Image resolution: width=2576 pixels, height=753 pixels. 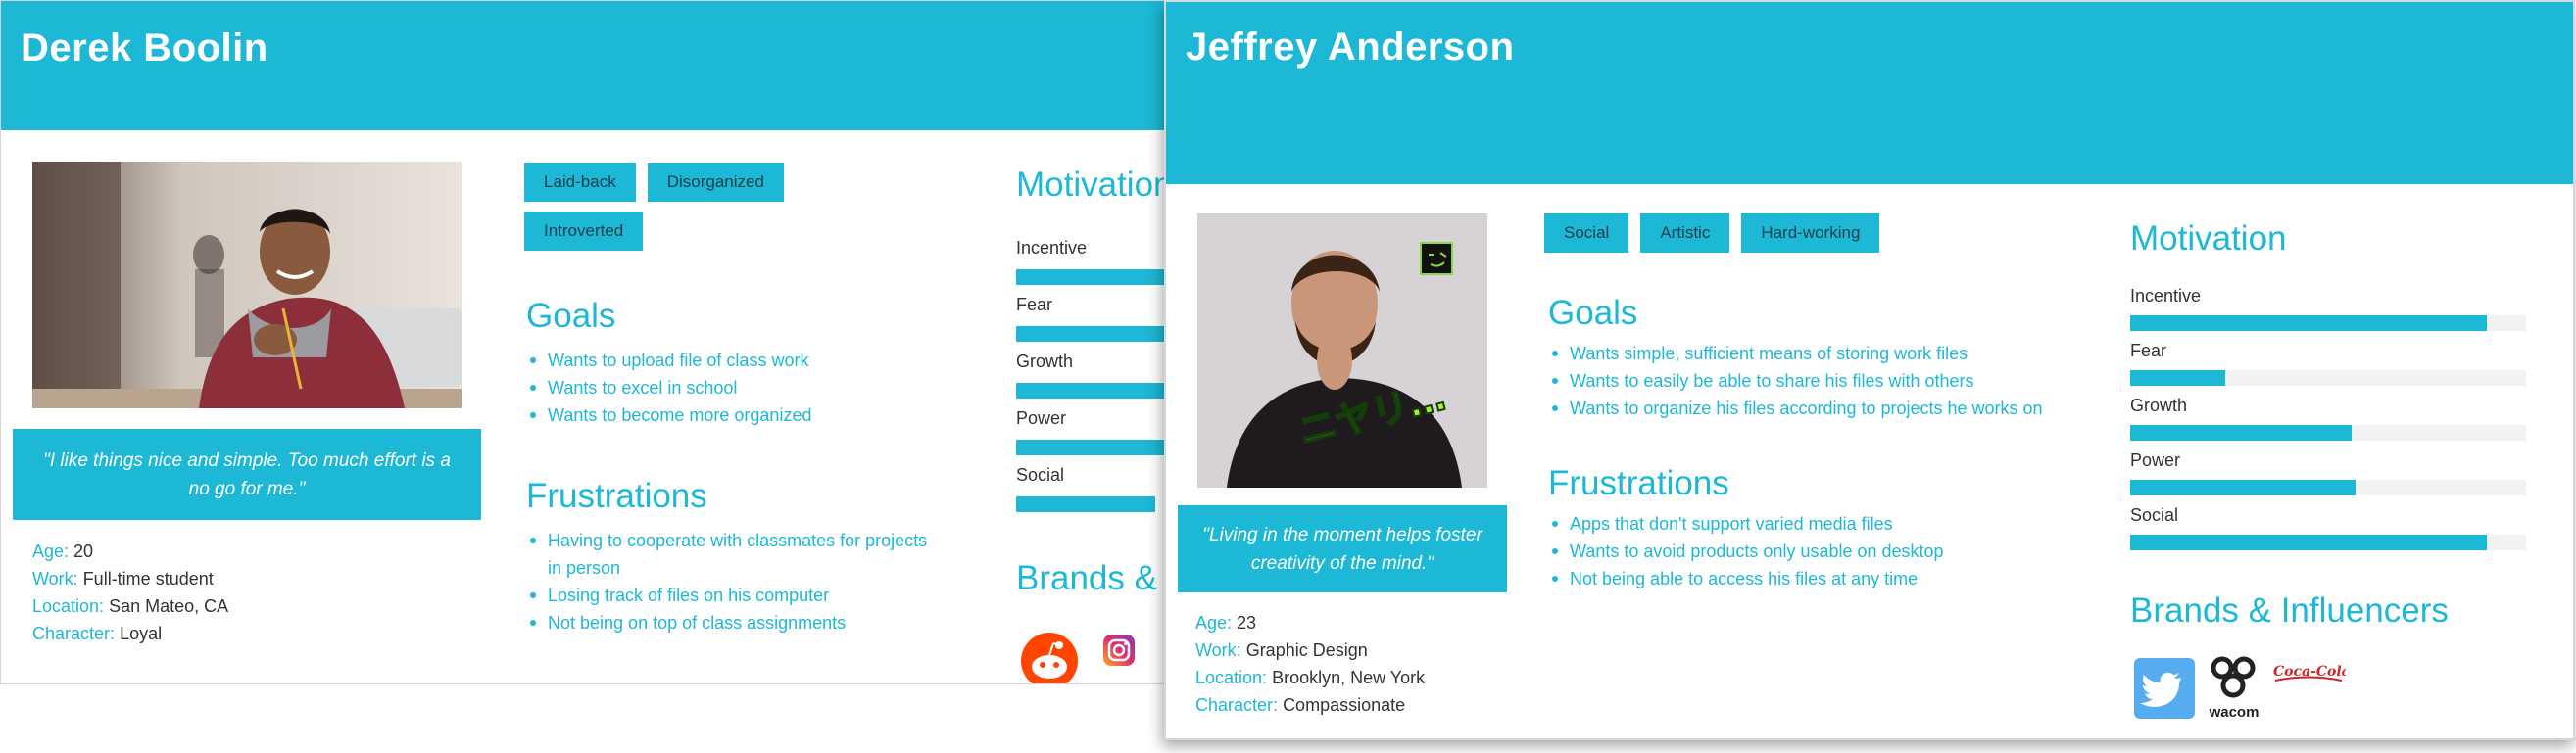 I want to click on list-item: Wants to become more organized, so click(x=744, y=415).